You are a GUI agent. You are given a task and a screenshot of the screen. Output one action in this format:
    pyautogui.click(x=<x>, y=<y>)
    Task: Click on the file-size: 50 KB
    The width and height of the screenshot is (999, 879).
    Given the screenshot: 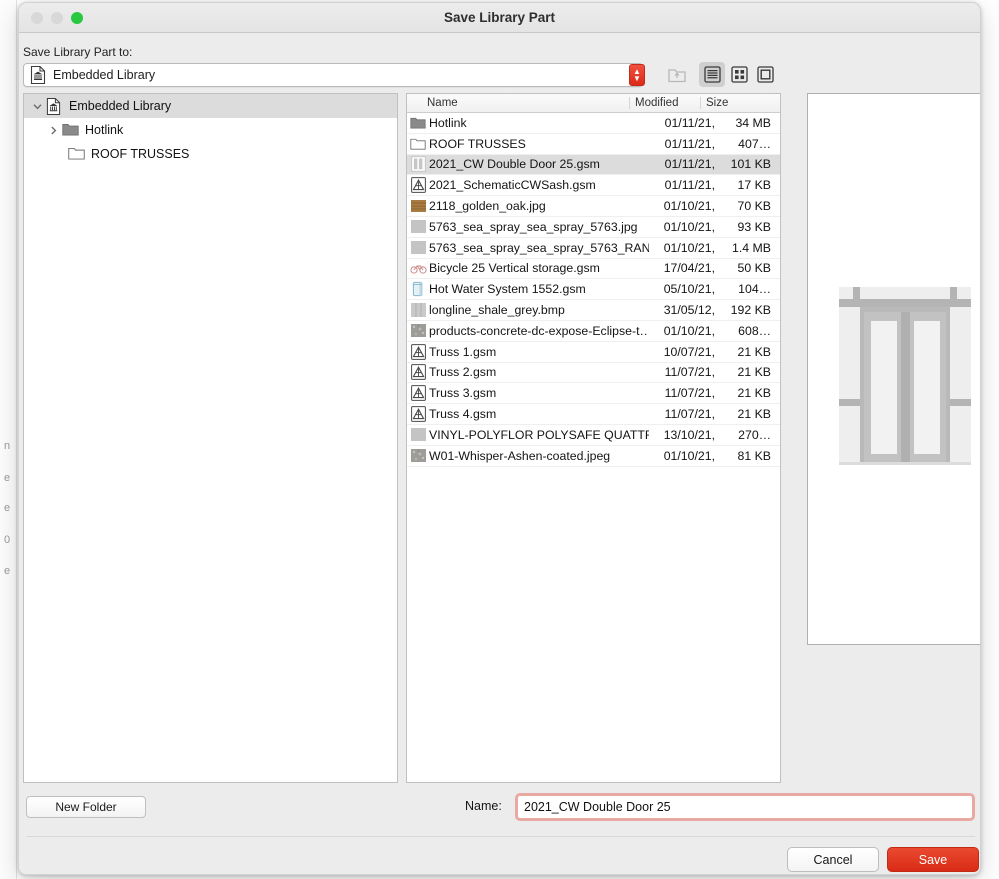 What is the action you would take?
    pyautogui.click(x=754, y=268)
    